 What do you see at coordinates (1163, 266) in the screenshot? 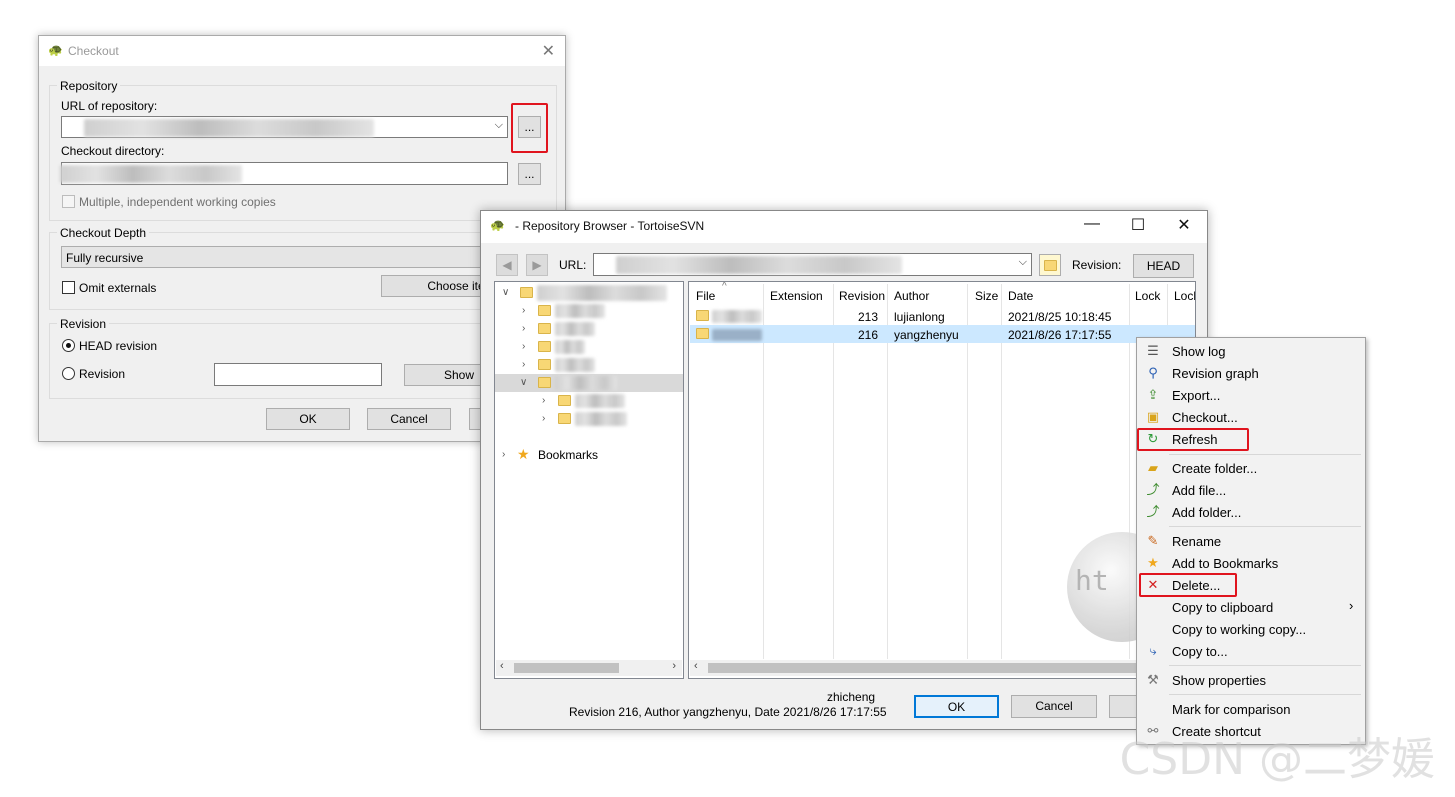
I see `head-revision-button: HEAD` at bounding box center [1163, 266].